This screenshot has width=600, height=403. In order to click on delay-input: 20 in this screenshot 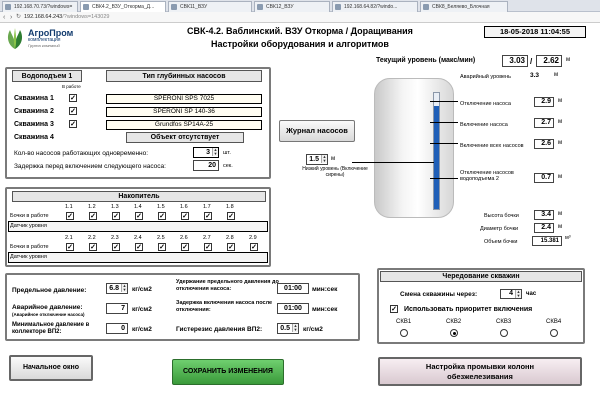, I will do `click(206, 165)`.